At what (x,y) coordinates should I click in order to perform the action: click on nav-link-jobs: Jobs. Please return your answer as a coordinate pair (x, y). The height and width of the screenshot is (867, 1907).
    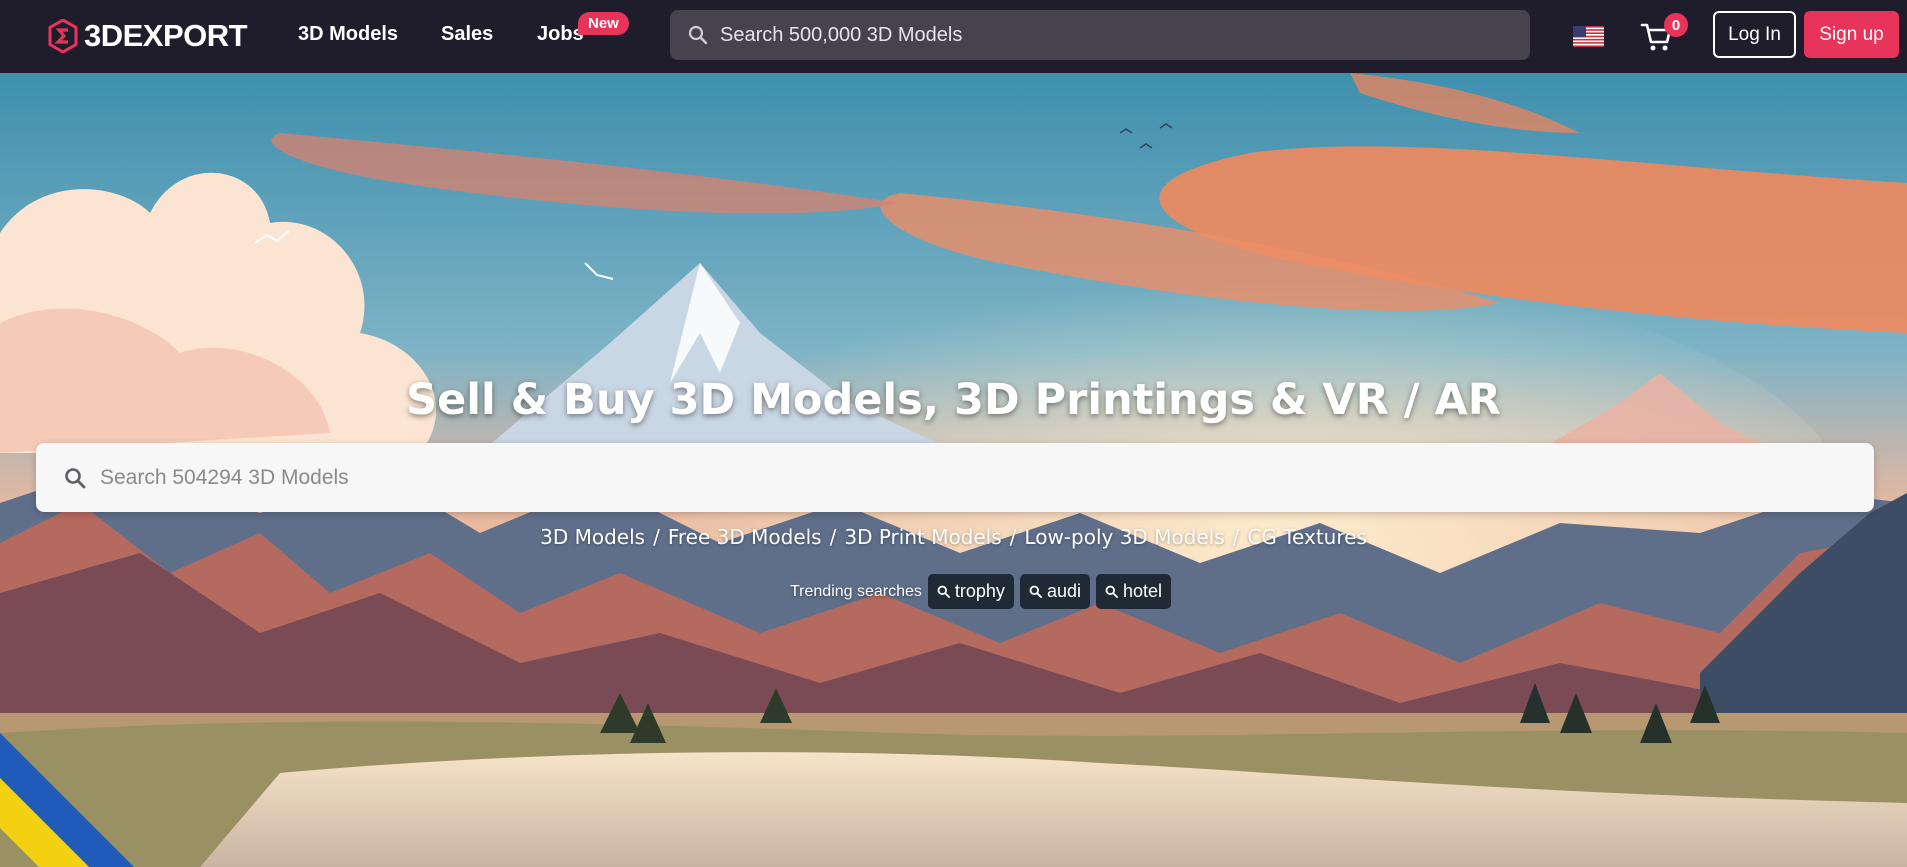
    Looking at the image, I should click on (560, 34).